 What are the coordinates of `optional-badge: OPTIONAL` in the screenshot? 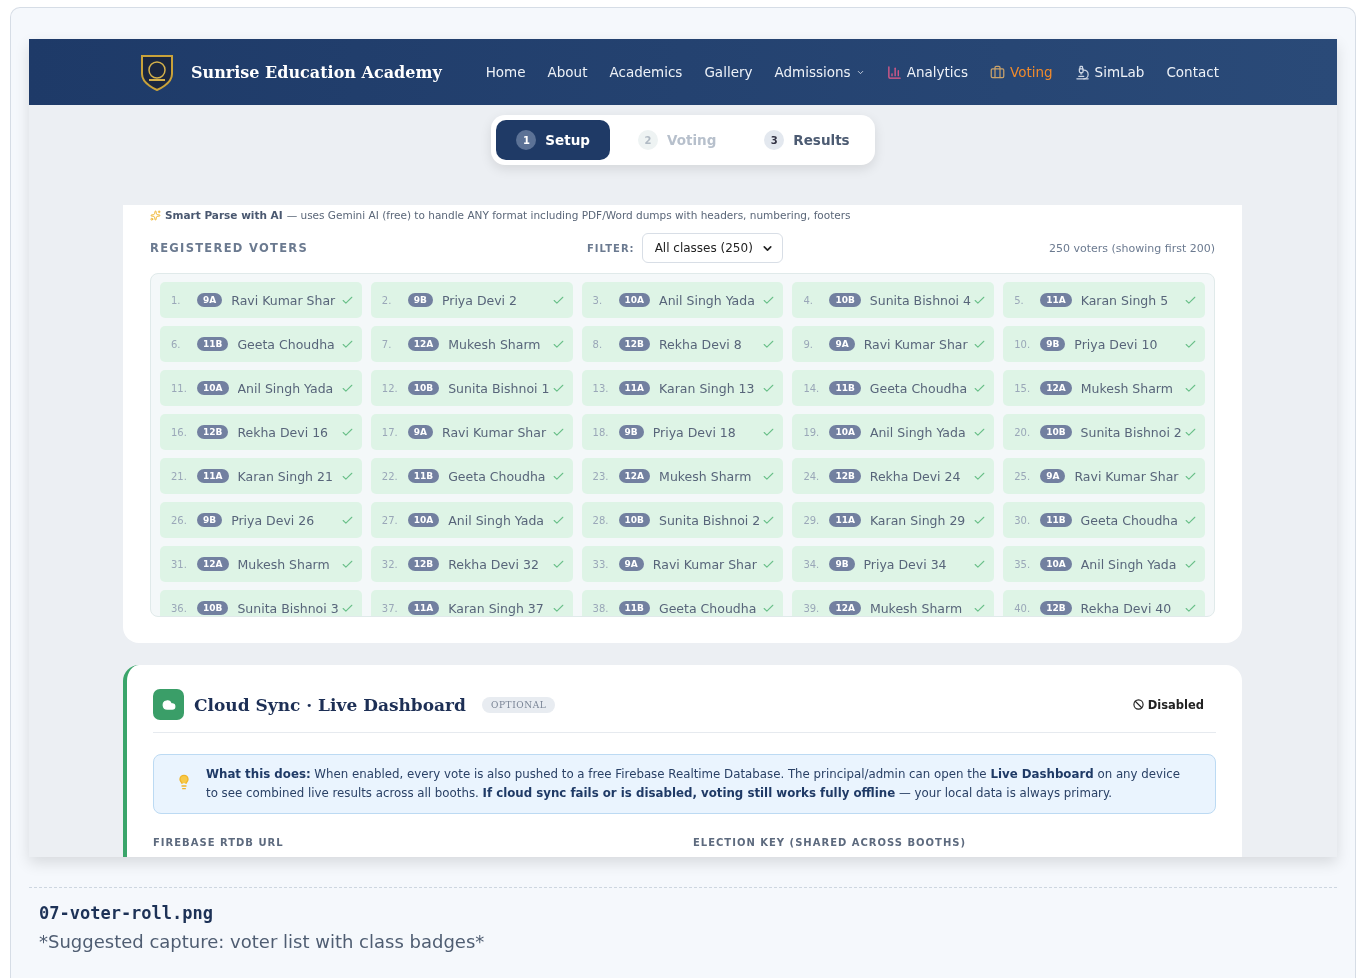 It's located at (518, 704).